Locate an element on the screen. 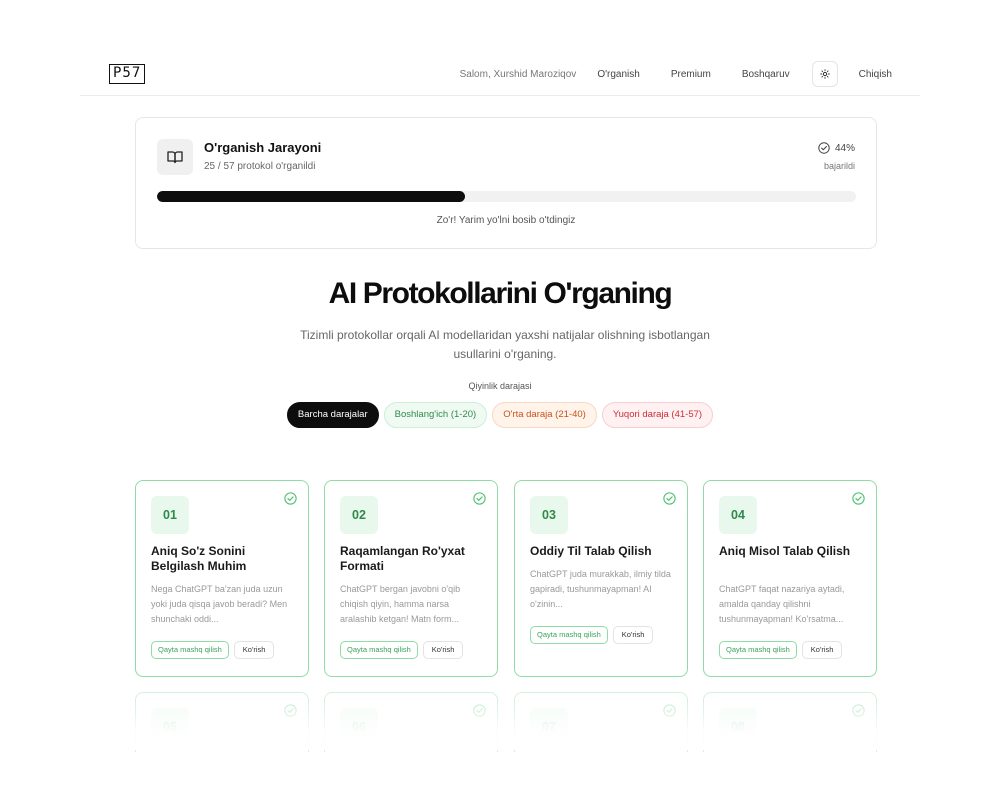  progress-percent-label: 44% is located at coordinates (844, 148).